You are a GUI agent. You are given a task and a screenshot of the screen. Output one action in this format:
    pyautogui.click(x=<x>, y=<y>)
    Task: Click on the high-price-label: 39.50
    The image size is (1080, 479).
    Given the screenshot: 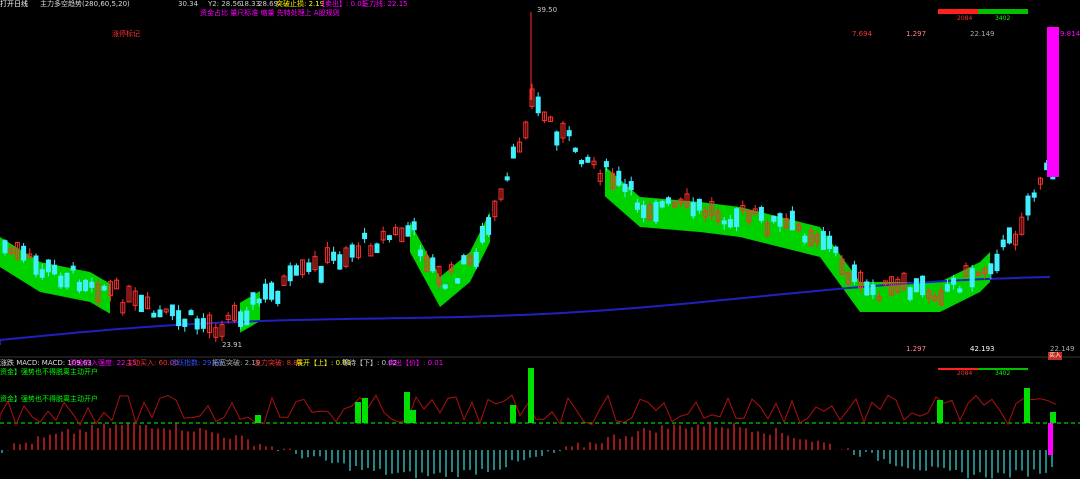 What is the action you would take?
    pyautogui.click(x=547, y=10)
    